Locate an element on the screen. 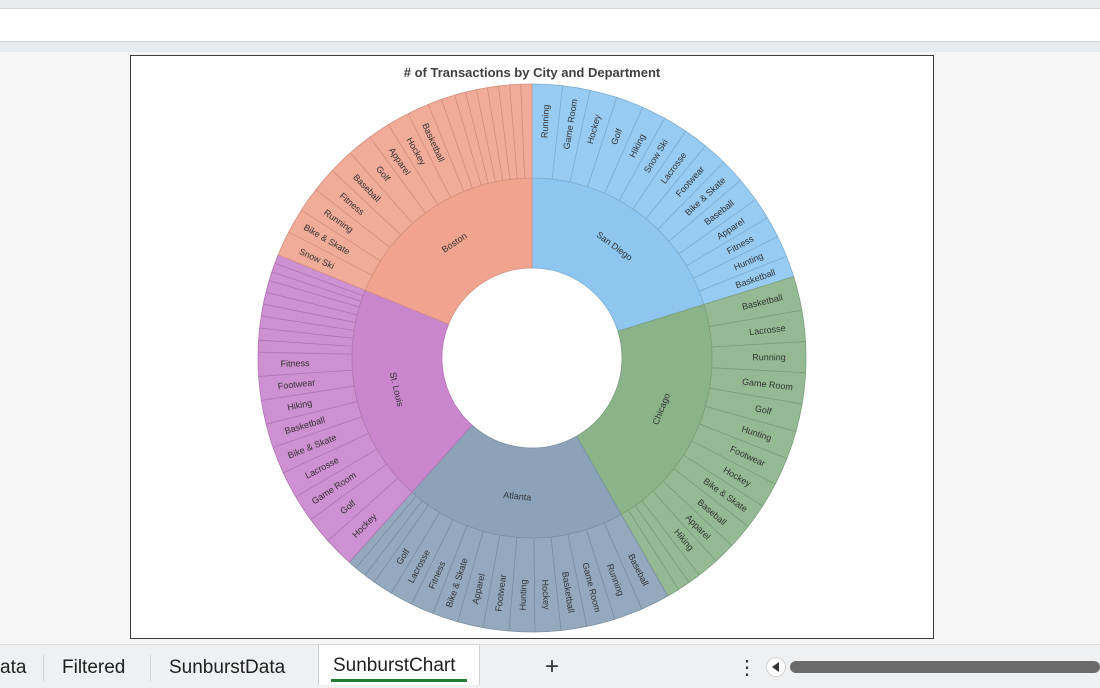 Image resolution: width=1100 pixels, height=688 pixels. active-tab-underline is located at coordinates (399, 680).